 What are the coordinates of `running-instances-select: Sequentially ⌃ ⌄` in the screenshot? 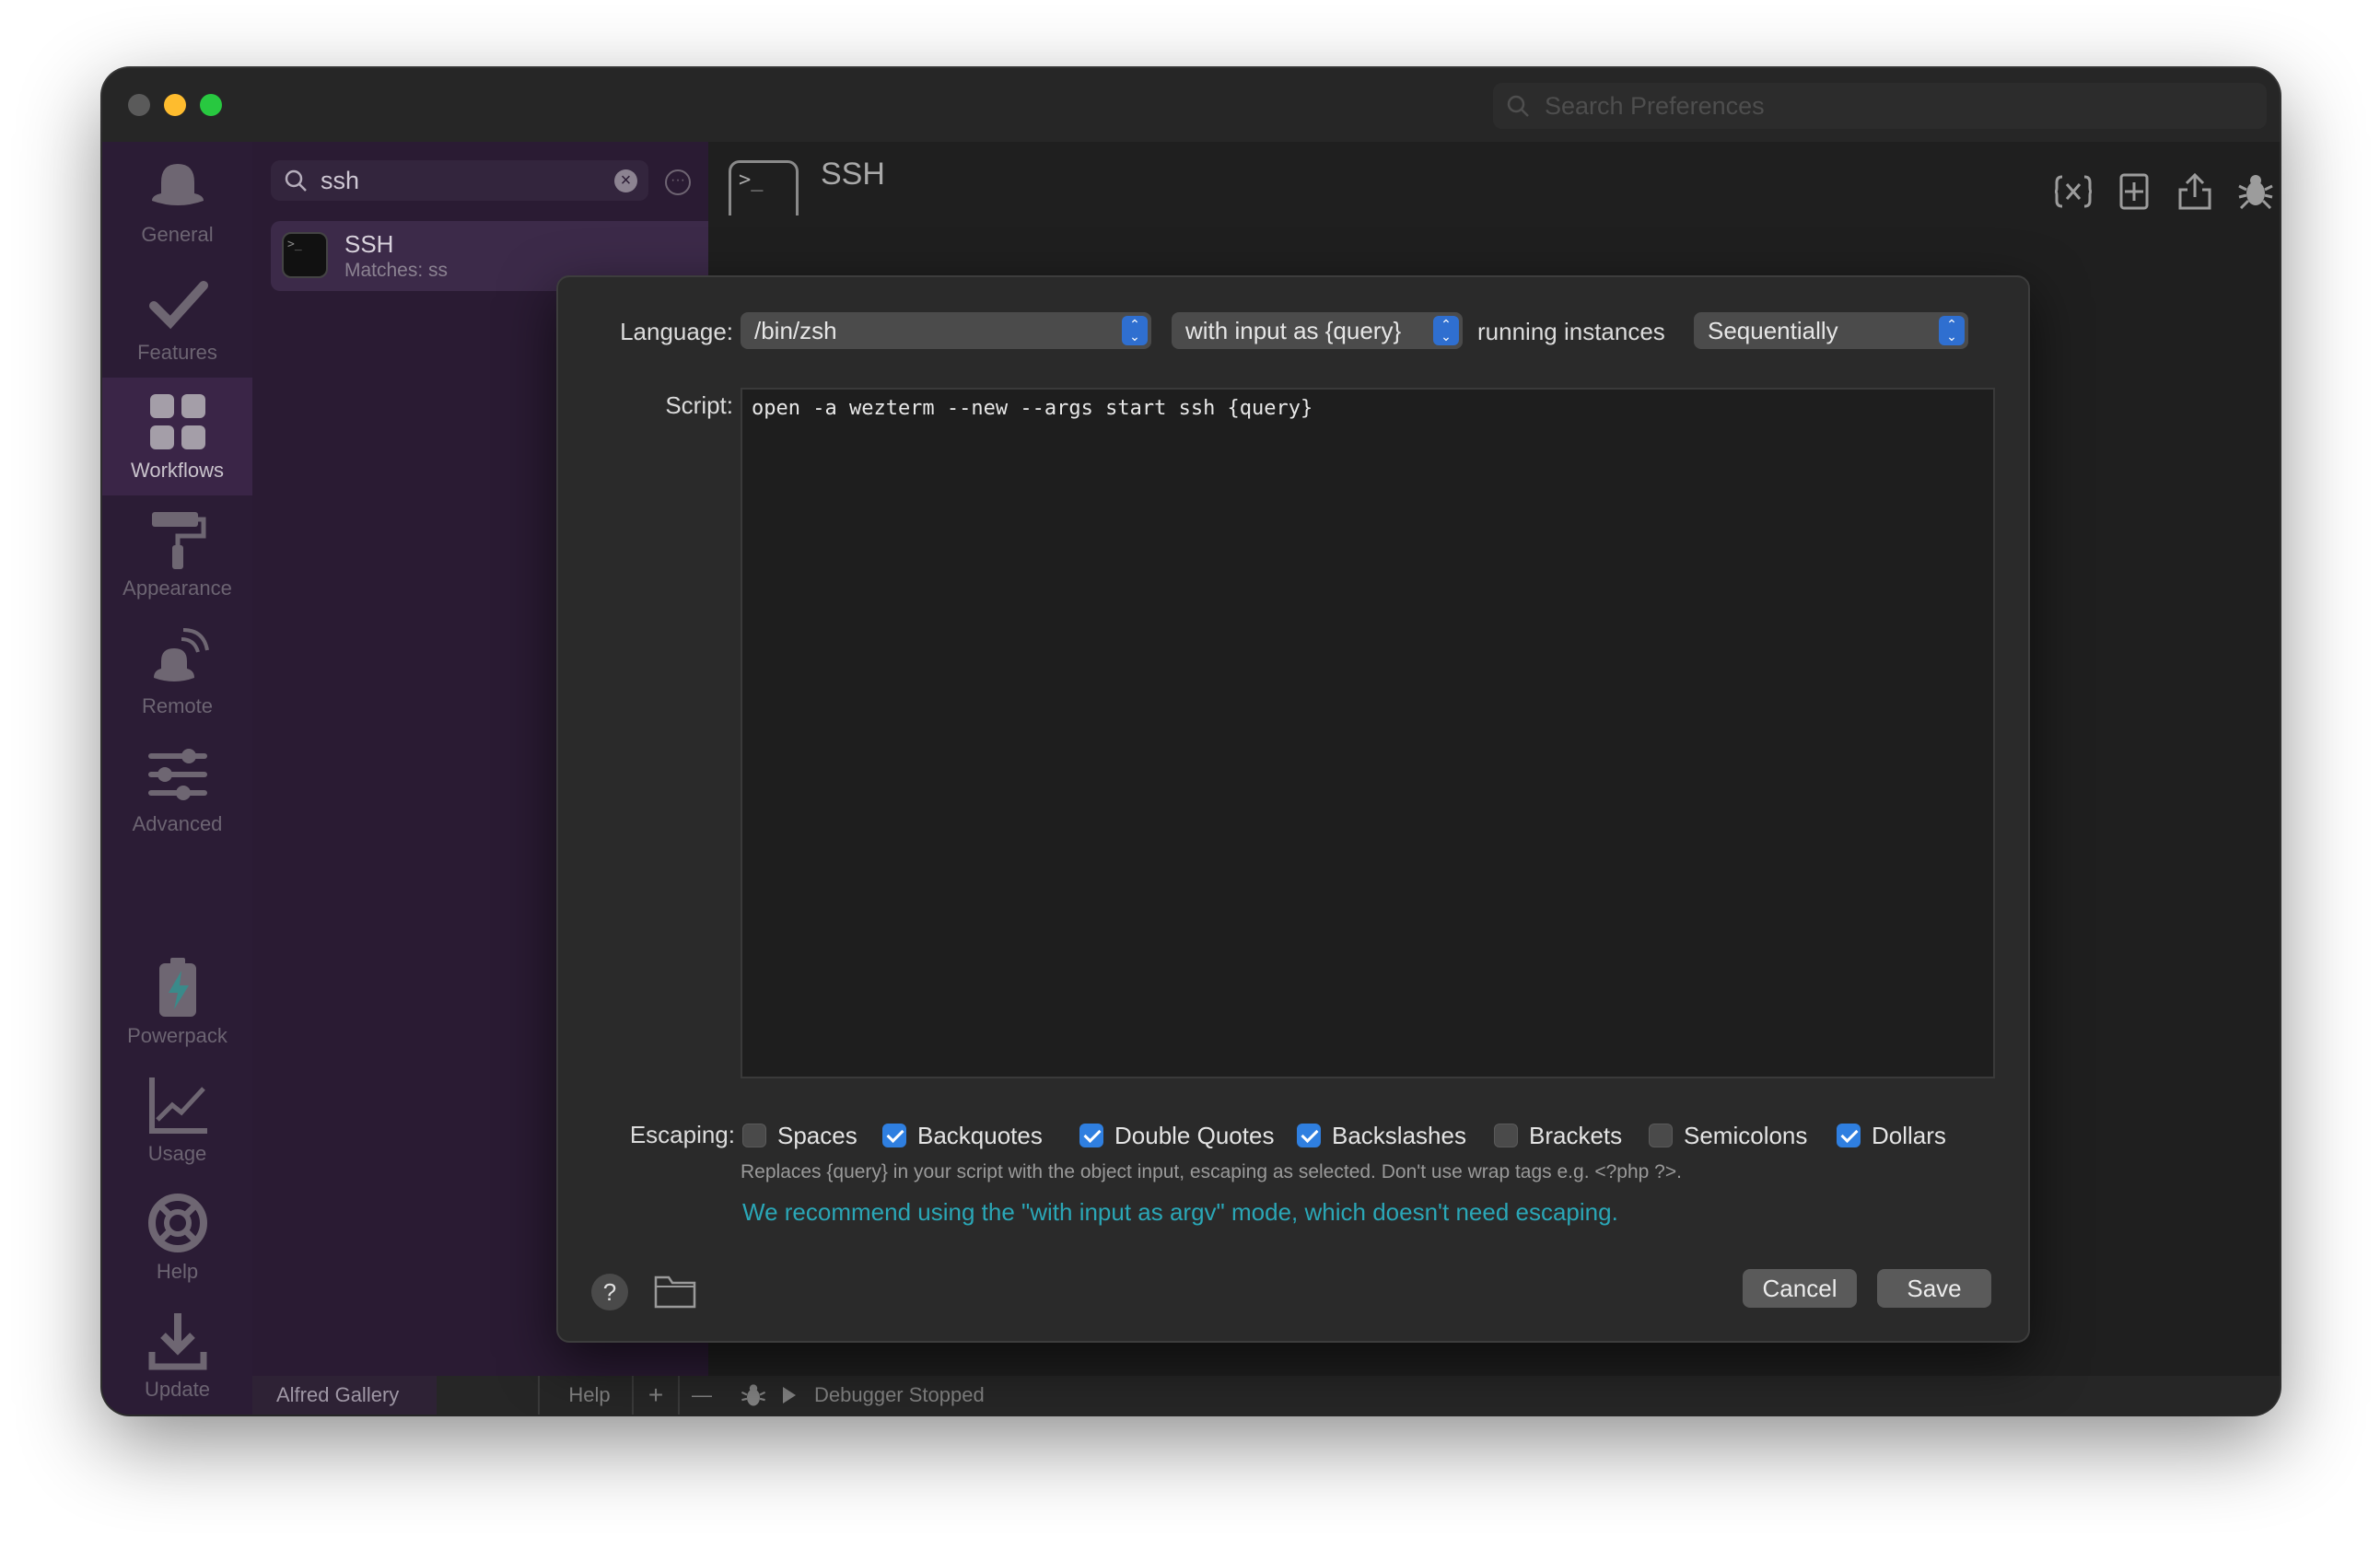 It's located at (1831, 330).